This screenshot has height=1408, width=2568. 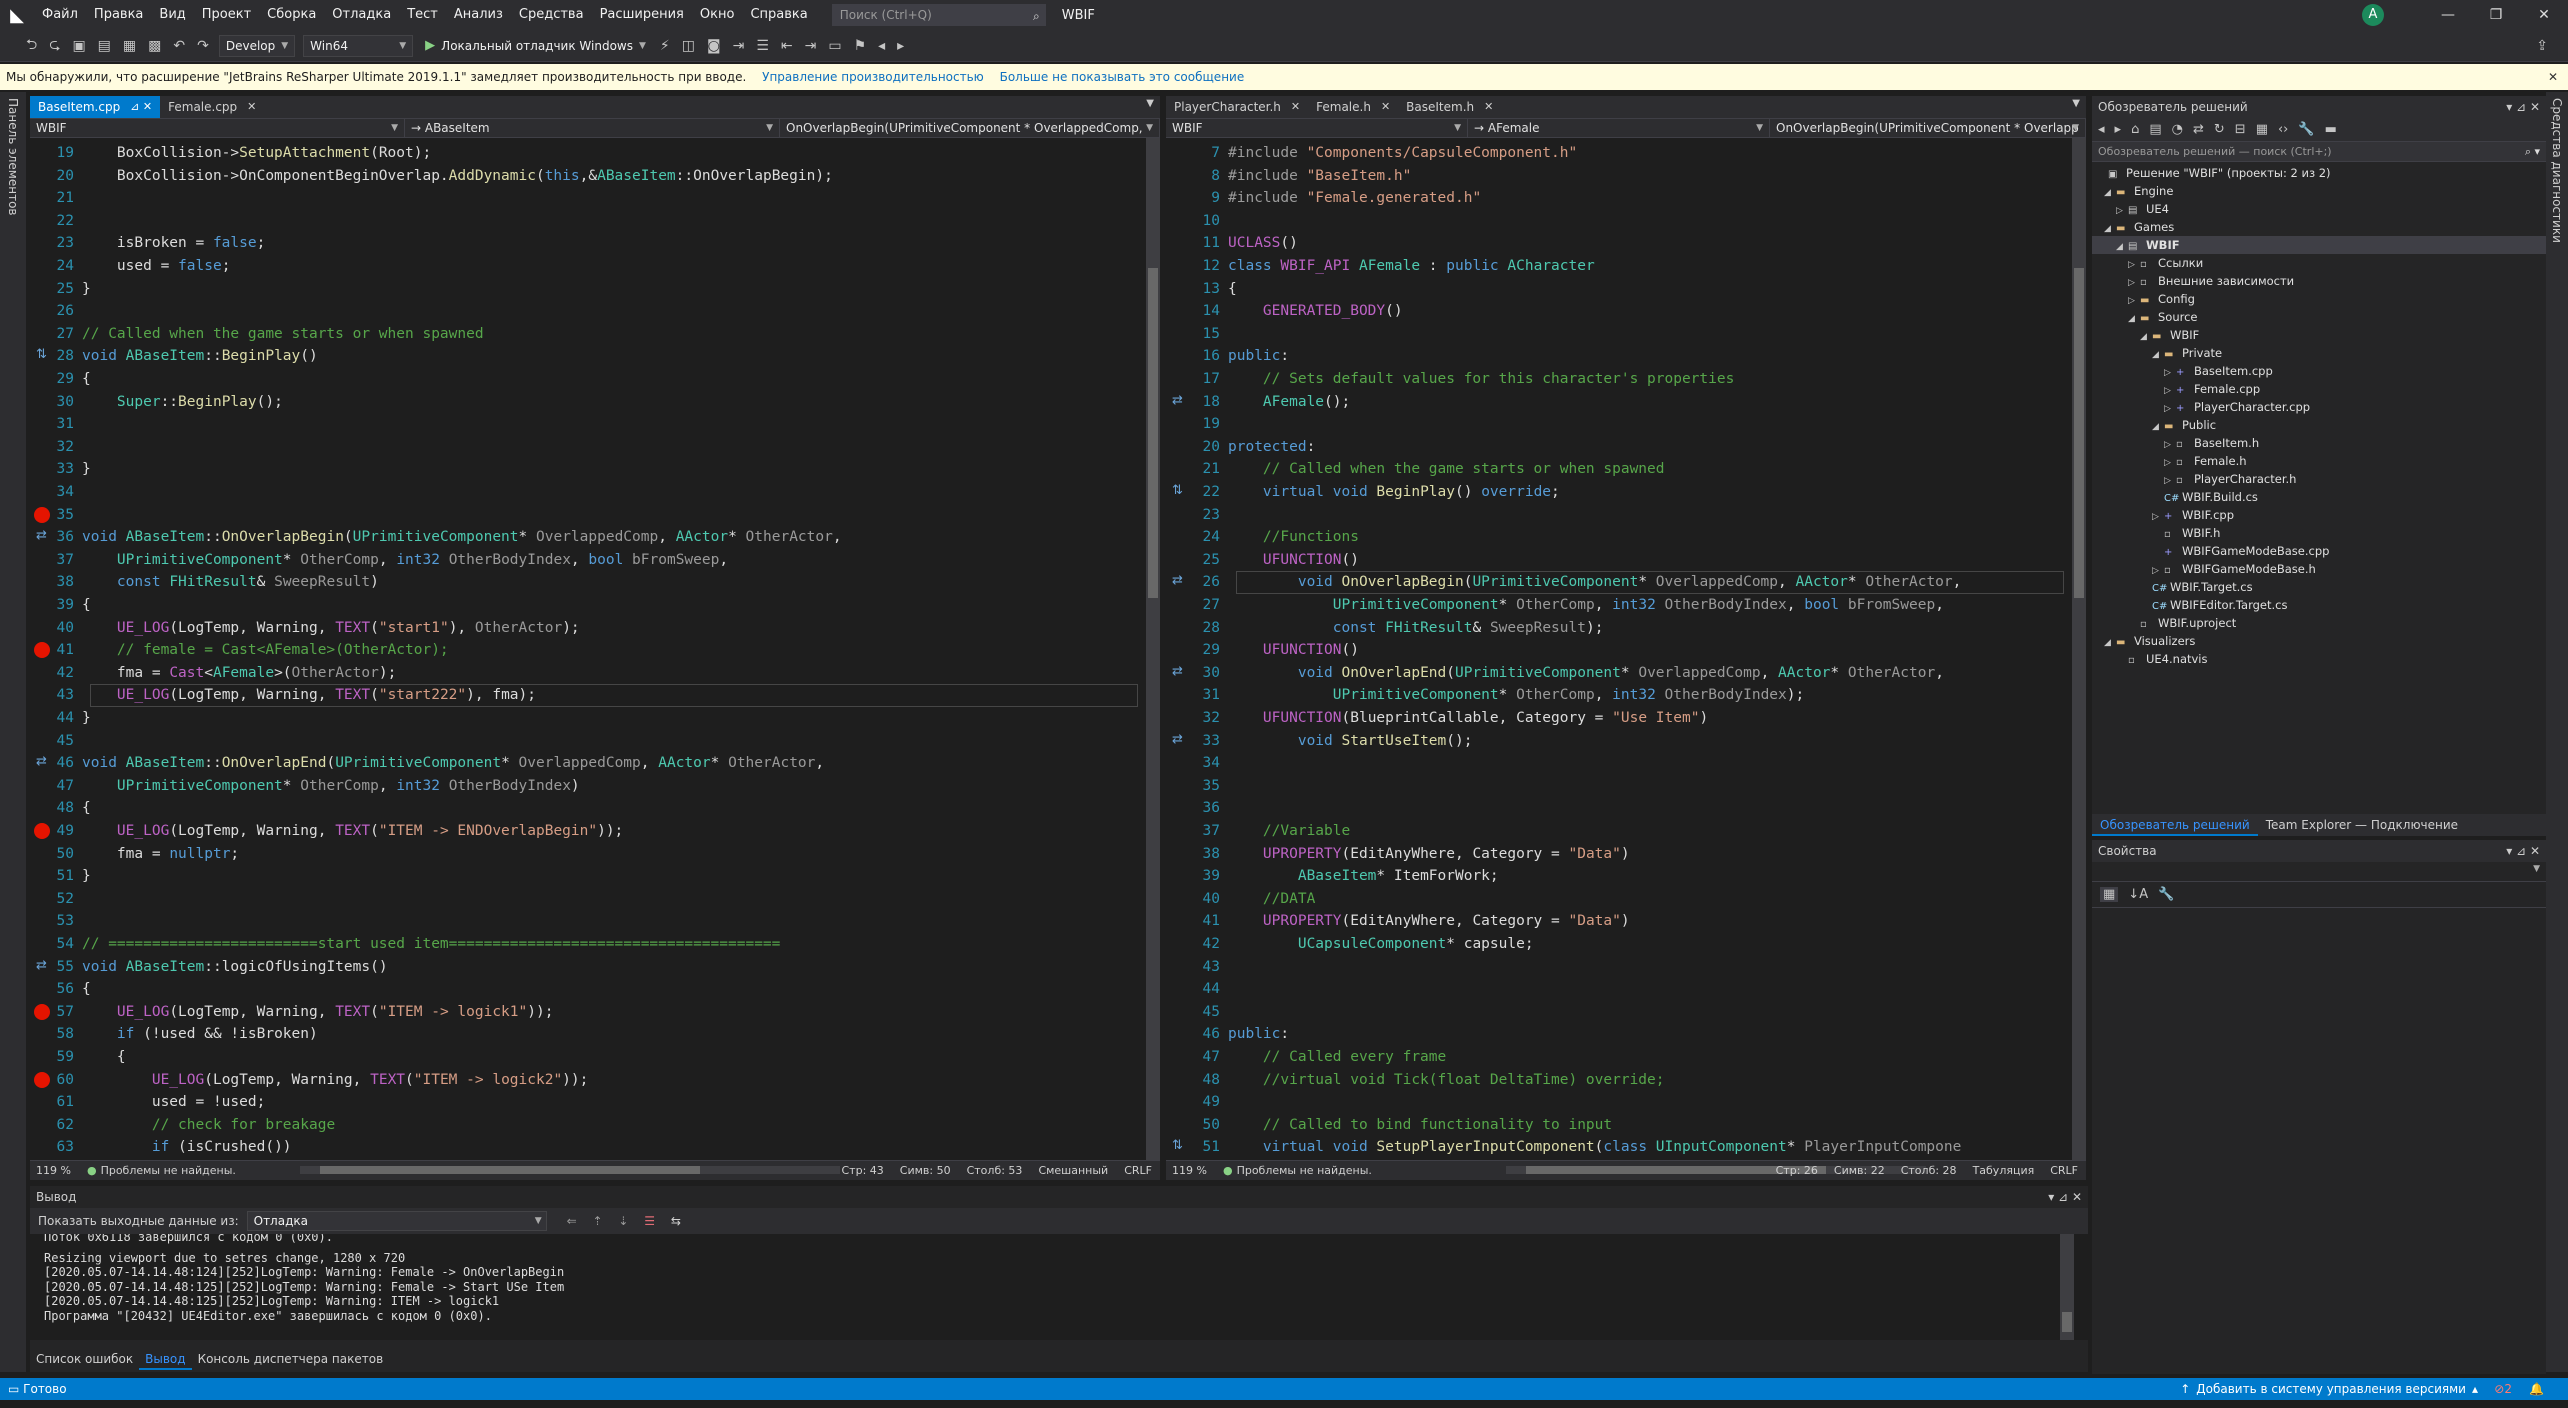 What do you see at coordinates (2240, 129) in the screenshot?
I see `collapse-all-icon: ⊟` at bounding box center [2240, 129].